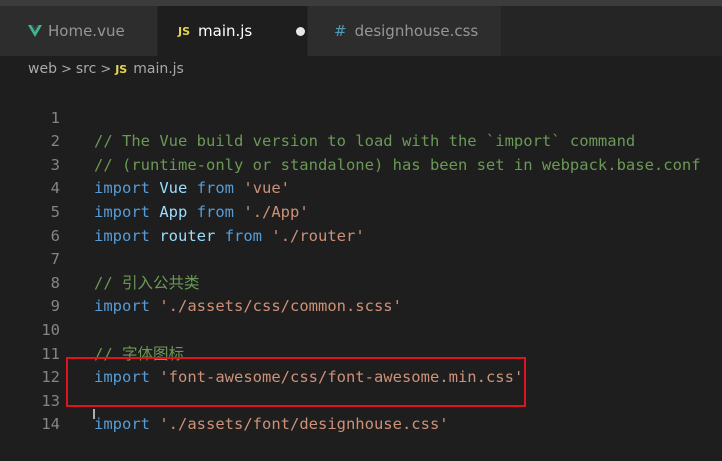 Image resolution: width=722 pixels, height=461 pixels. I want to click on code-line: 9, so click(361, 293).